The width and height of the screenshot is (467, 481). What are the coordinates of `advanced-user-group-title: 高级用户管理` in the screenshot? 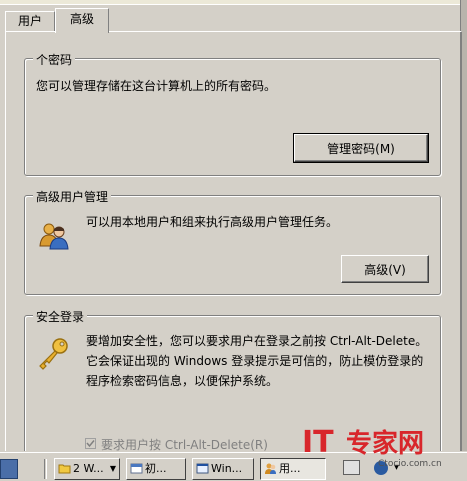 It's located at (72, 196).